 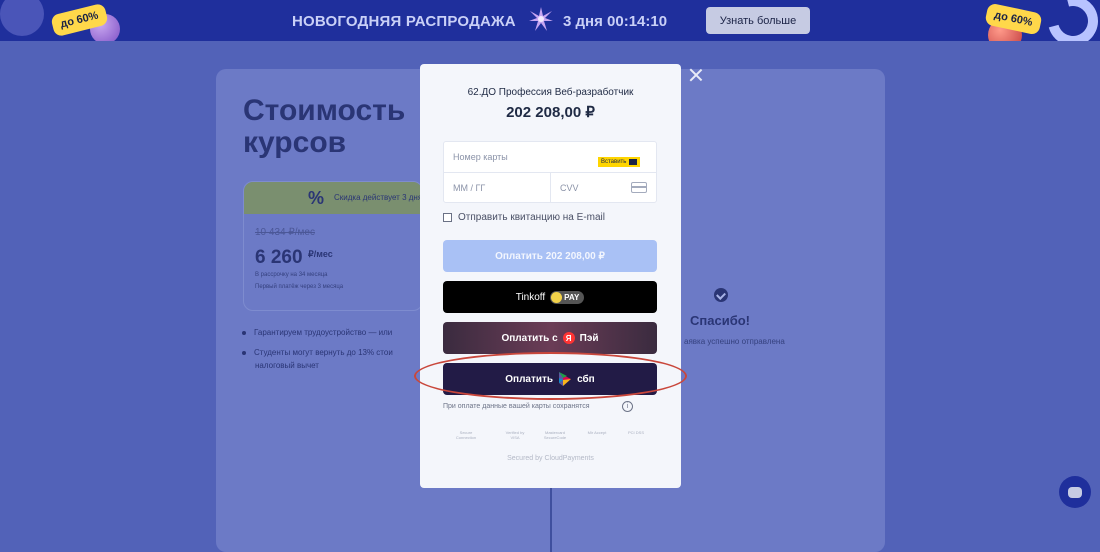 What do you see at coordinates (529, 379) in the screenshot?
I see `sbp-label: Оплатить` at bounding box center [529, 379].